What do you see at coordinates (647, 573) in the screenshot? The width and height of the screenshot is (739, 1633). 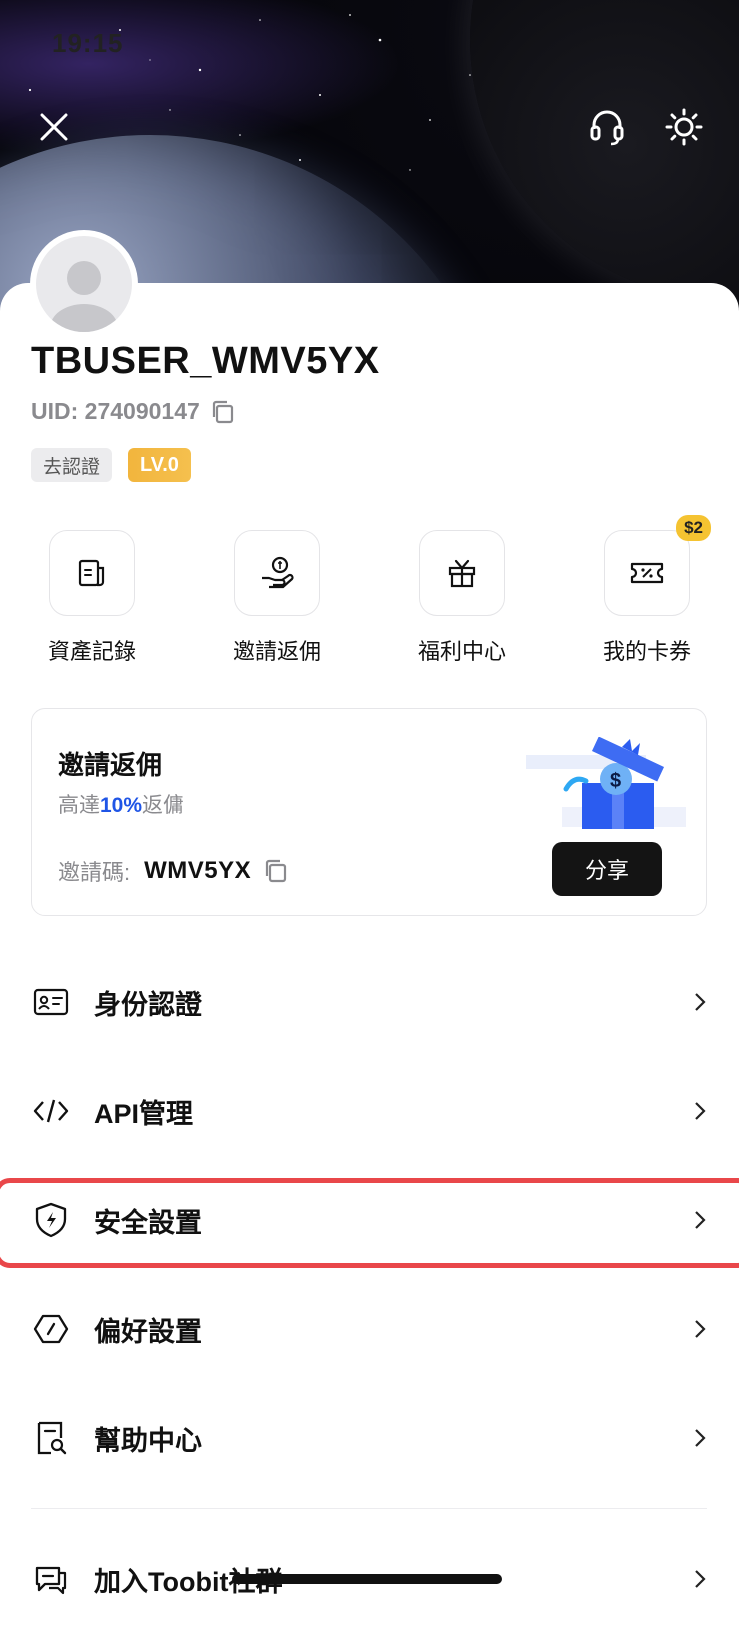 I see `coupon-icon` at bounding box center [647, 573].